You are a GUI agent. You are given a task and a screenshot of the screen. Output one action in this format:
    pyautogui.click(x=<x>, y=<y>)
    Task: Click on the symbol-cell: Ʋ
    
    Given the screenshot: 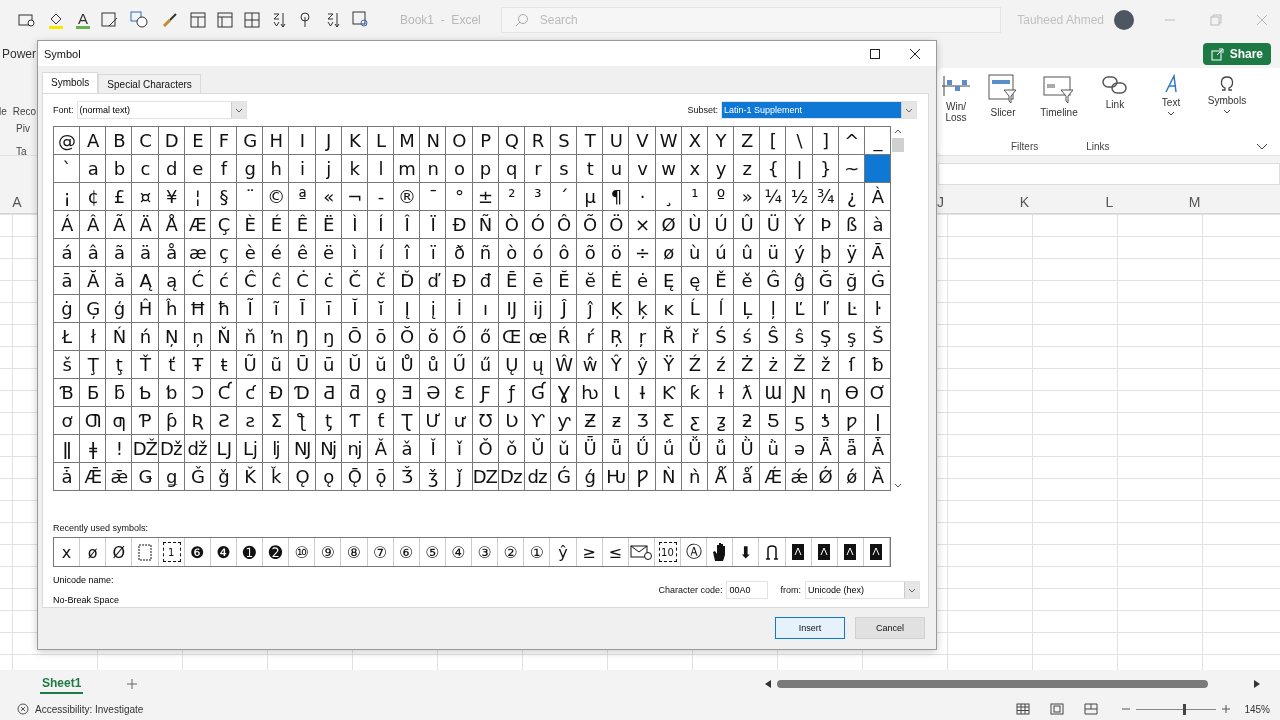 What is the action you would take?
    pyautogui.click(x=511, y=421)
    